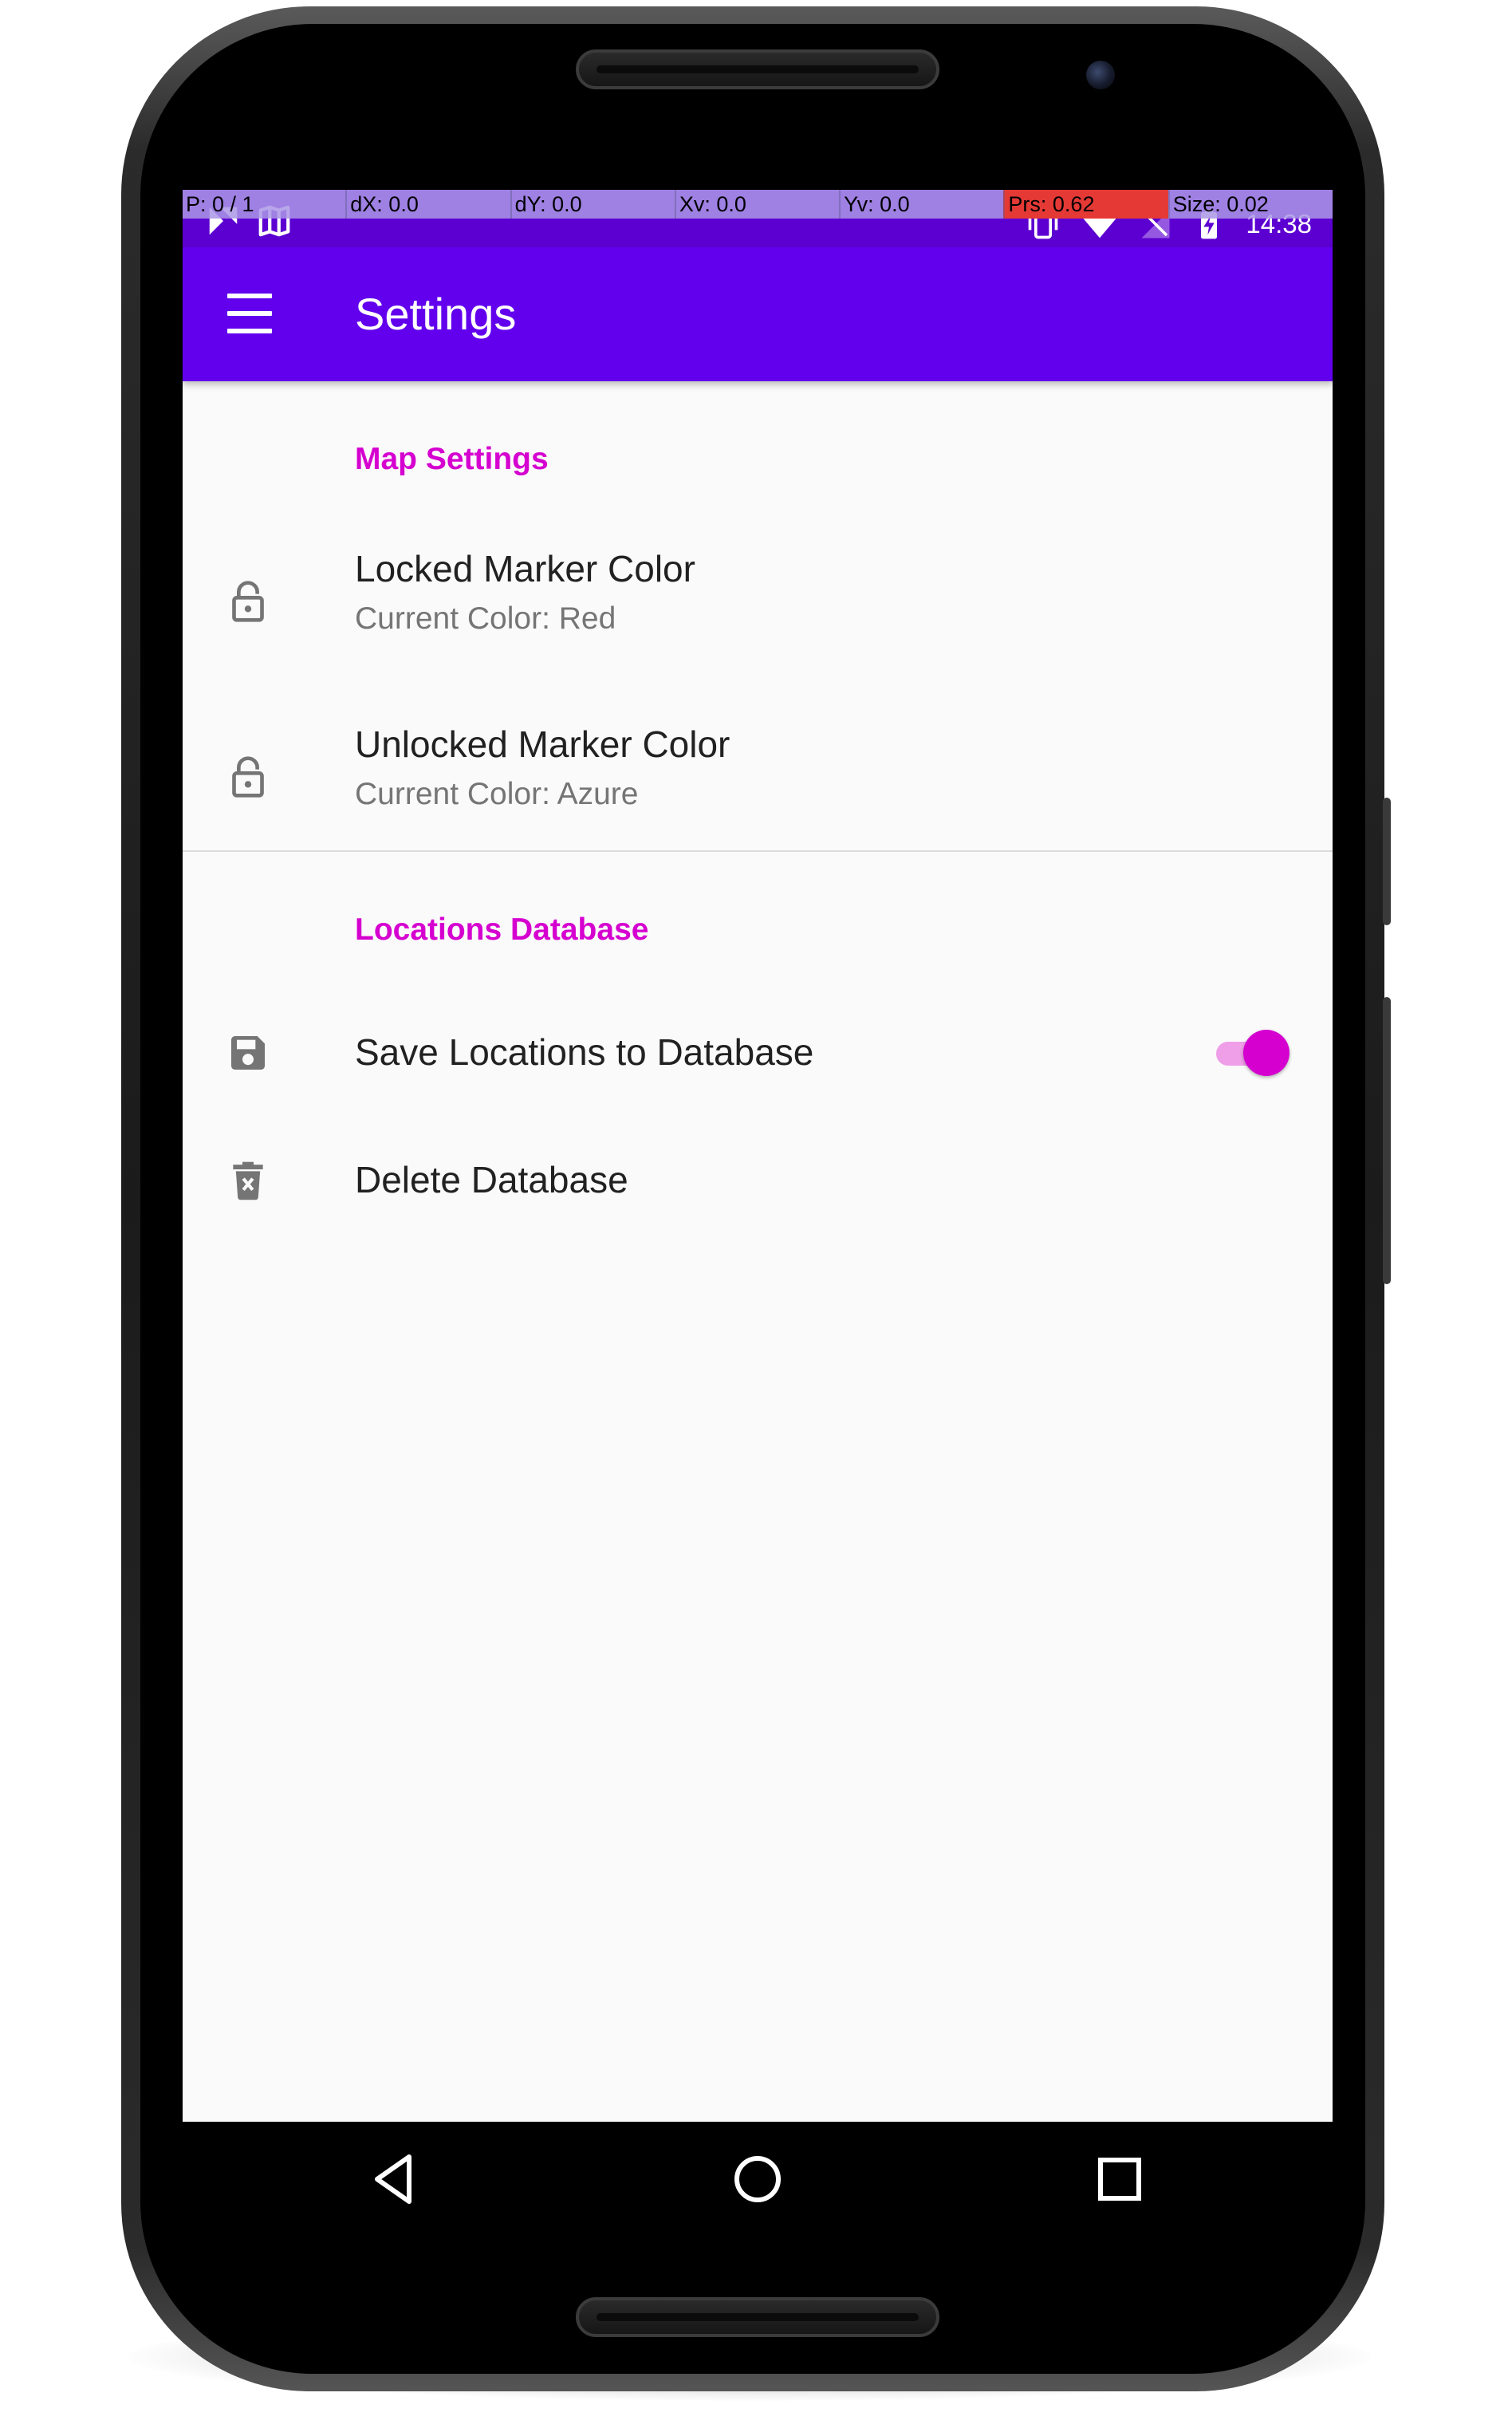  I want to click on page-title: Settings, so click(436, 314).